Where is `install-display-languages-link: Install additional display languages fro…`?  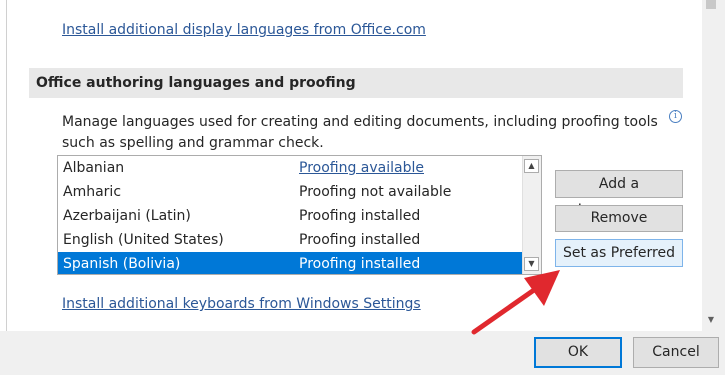 install-display-languages-link: Install additional display languages fro… is located at coordinates (244, 30).